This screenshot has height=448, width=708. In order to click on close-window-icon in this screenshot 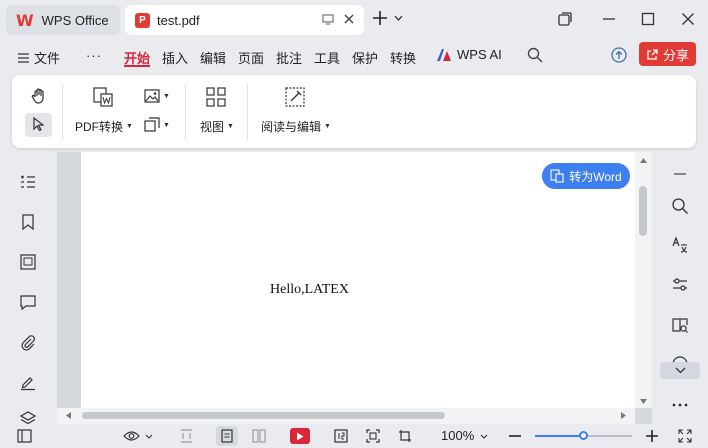, I will do `click(688, 19)`.